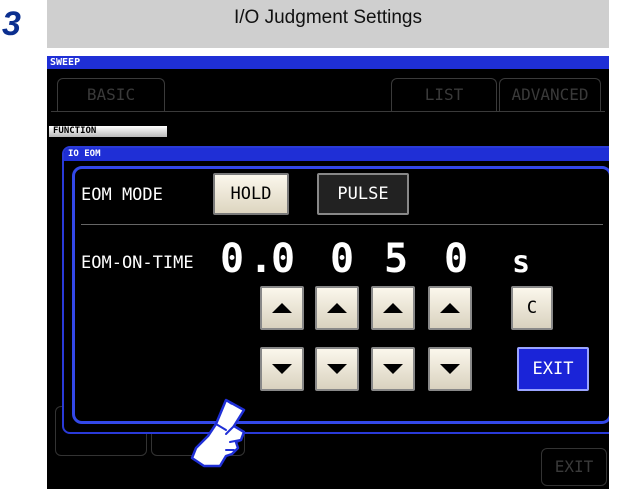 Image resolution: width=630 pixels, height=489 pixels. What do you see at coordinates (328, 17) in the screenshot?
I see `caption-title: I/O Judgment Settings` at bounding box center [328, 17].